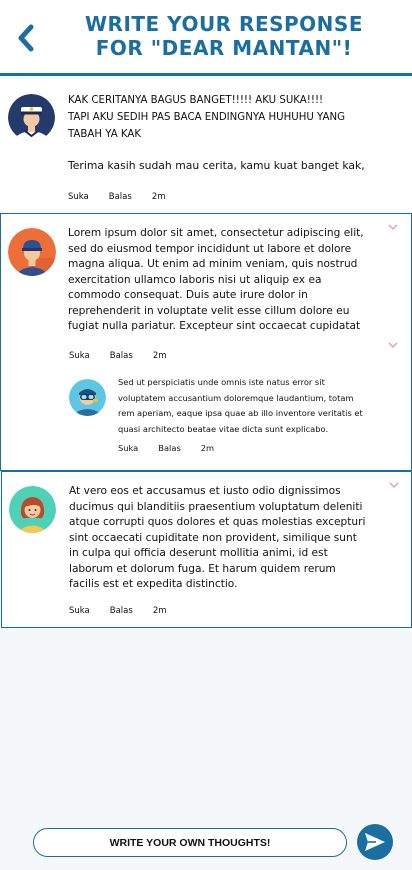 This screenshot has width=412, height=870. I want to click on send-button, so click(375, 842).